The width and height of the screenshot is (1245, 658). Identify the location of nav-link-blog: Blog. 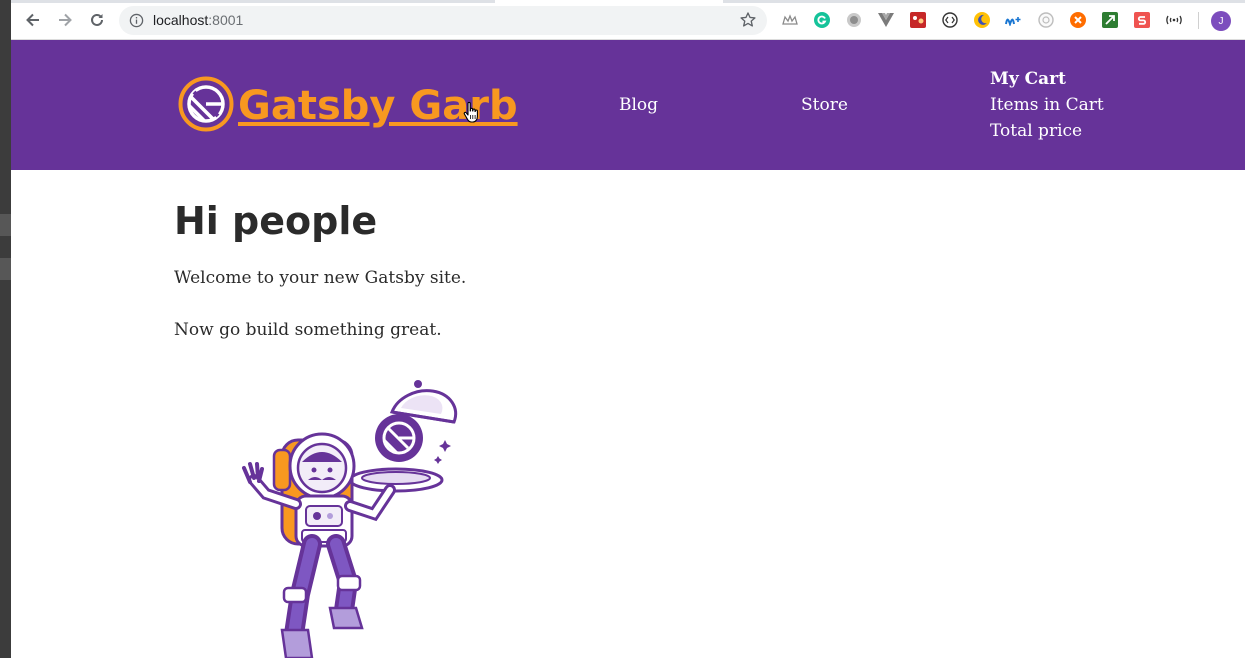
(638, 105).